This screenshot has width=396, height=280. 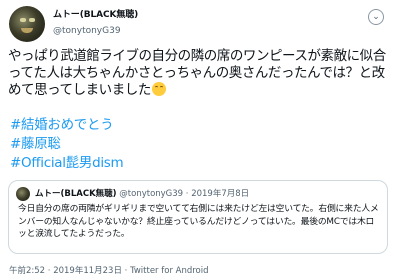 What do you see at coordinates (66, 125) in the screenshot?
I see `hashtag-link: #結婚おめでとう` at bounding box center [66, 125].